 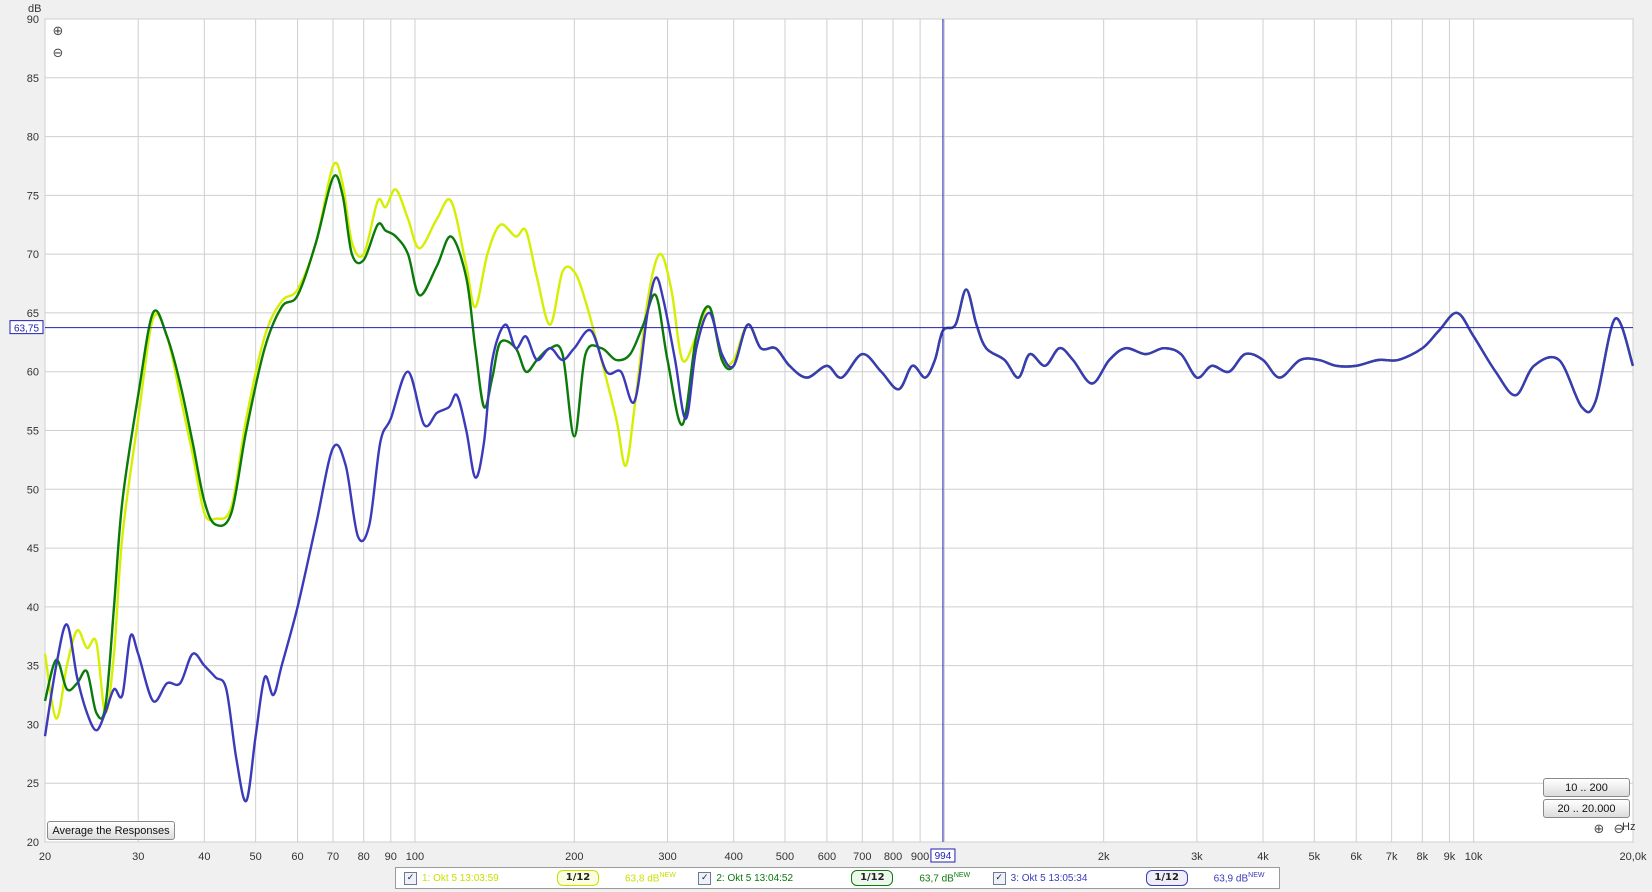 I want to click on legend-label: 1: Okt 5 13:03:59, so click(x=460, y=878).